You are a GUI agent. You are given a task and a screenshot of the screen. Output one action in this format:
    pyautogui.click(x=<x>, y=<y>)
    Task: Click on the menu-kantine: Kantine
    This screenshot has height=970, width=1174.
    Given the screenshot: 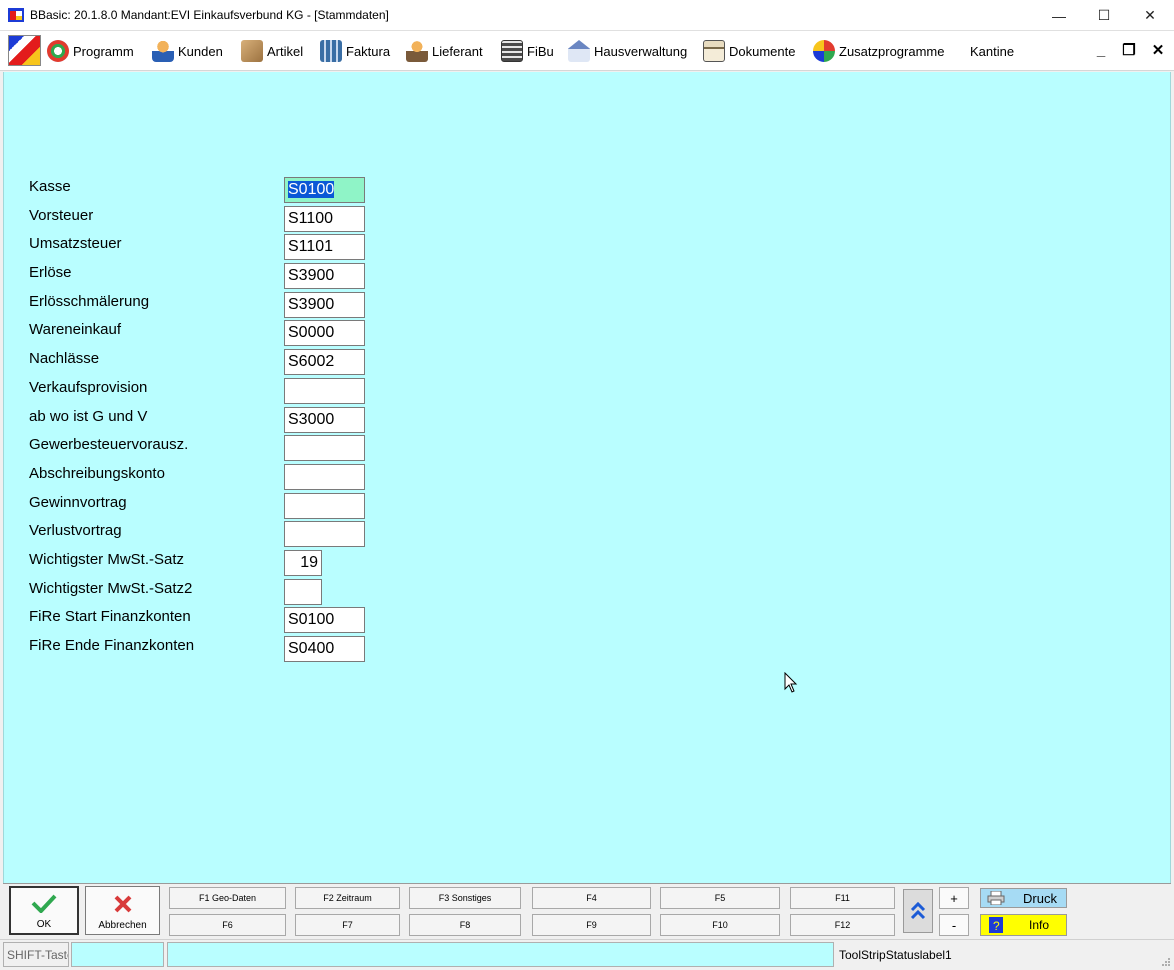 What is the action you would take?
    pyautogui.click(x=992, y=51)
    